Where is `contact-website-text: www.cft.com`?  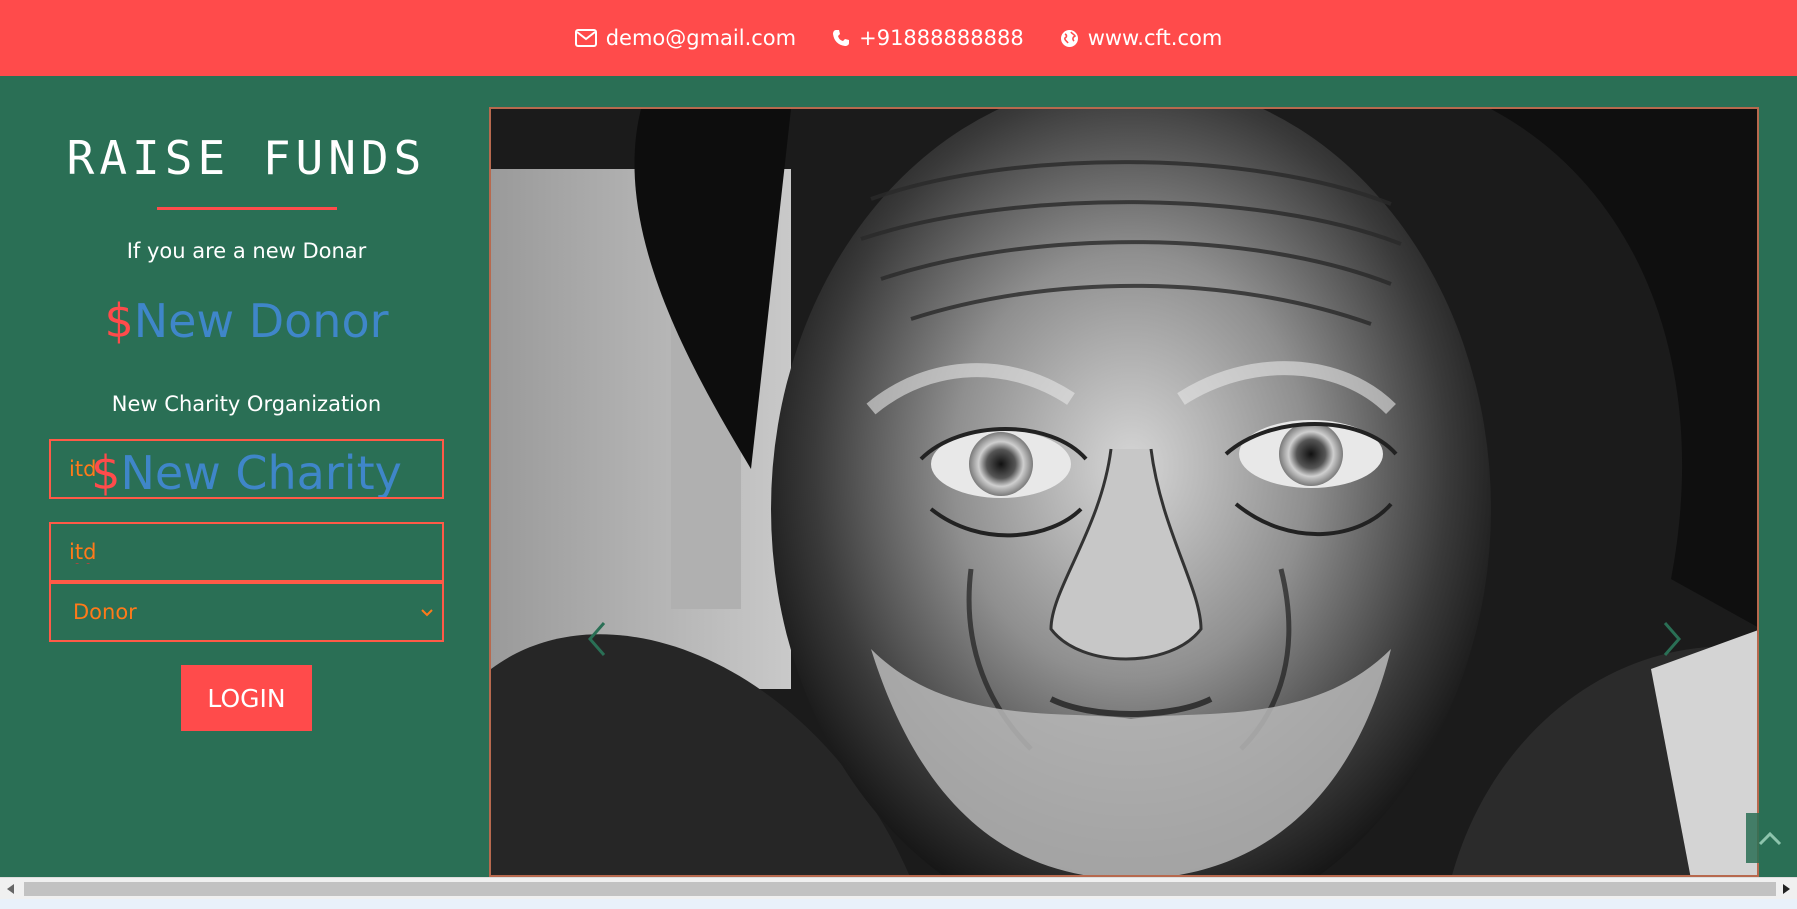 contact-website-text: www.cft.com is located at coordinates (1155, 38).